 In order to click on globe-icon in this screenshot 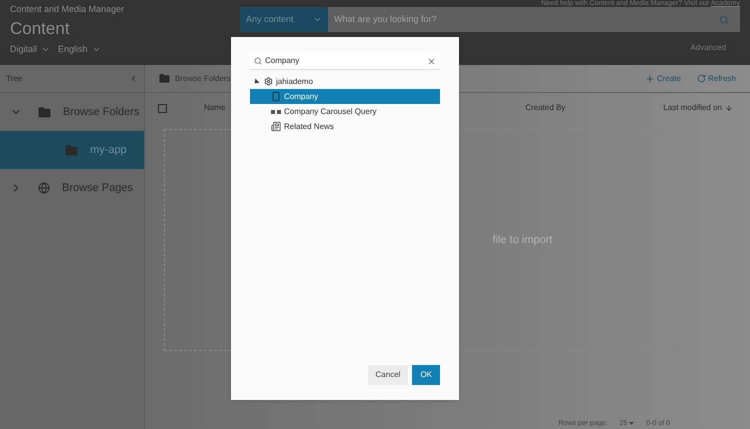, I will do `click(44, 188)`.